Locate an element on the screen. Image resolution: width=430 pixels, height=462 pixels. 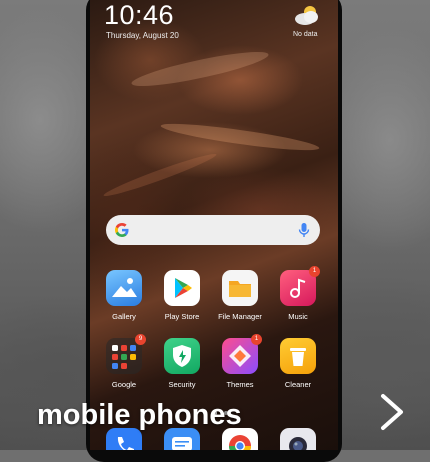
music-icon: 1 is located at coordinates (300, 286).